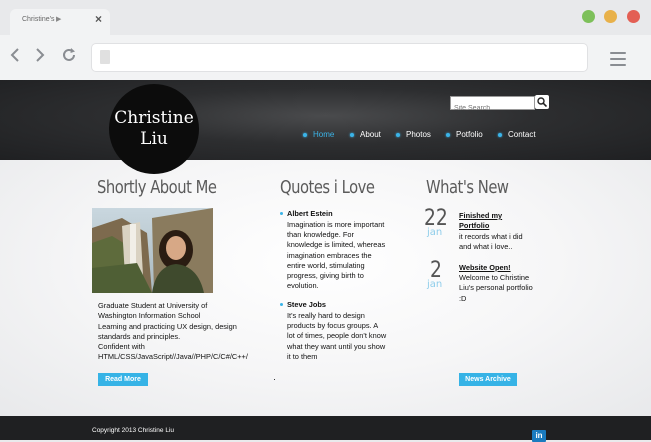 Image resolution: width=651 pixels, height=442 pixels. I want to click on nav-item-home: Home, so click(318, 134).